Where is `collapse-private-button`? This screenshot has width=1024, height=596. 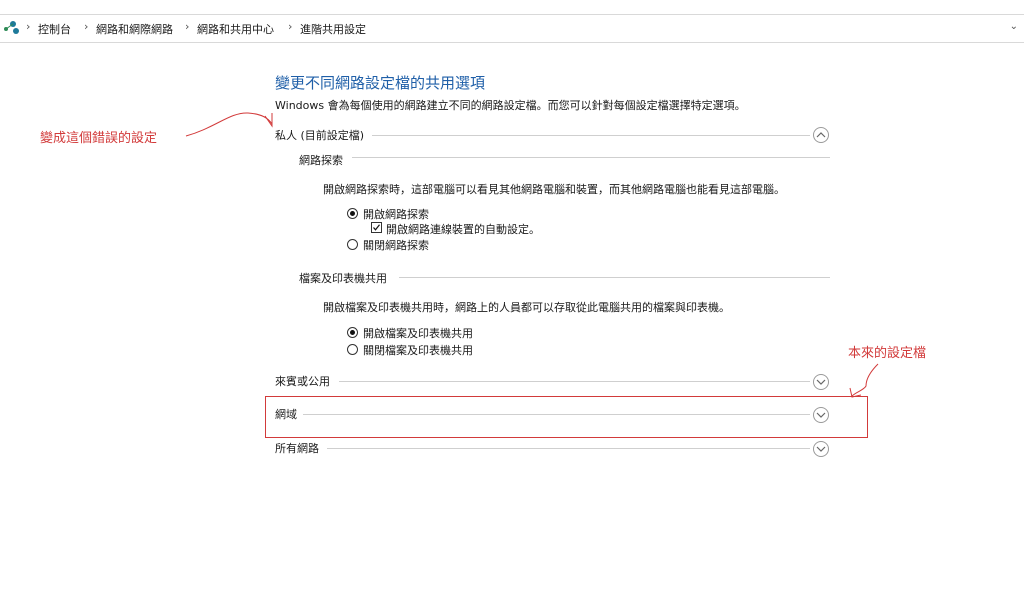 collapse-private-button is located at coordinates (821, 135).